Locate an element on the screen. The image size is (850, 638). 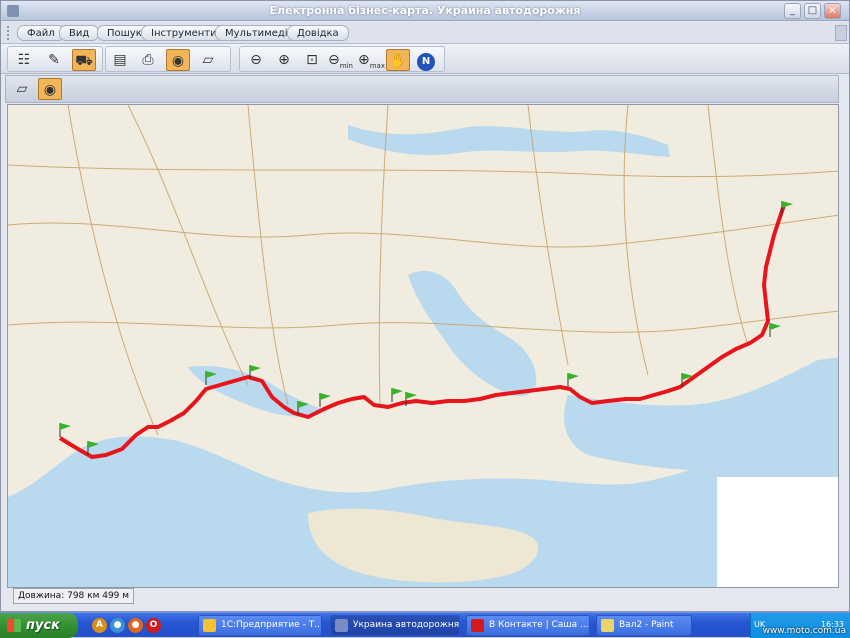
menu-view: Вид is located at coordinates (79, 33).